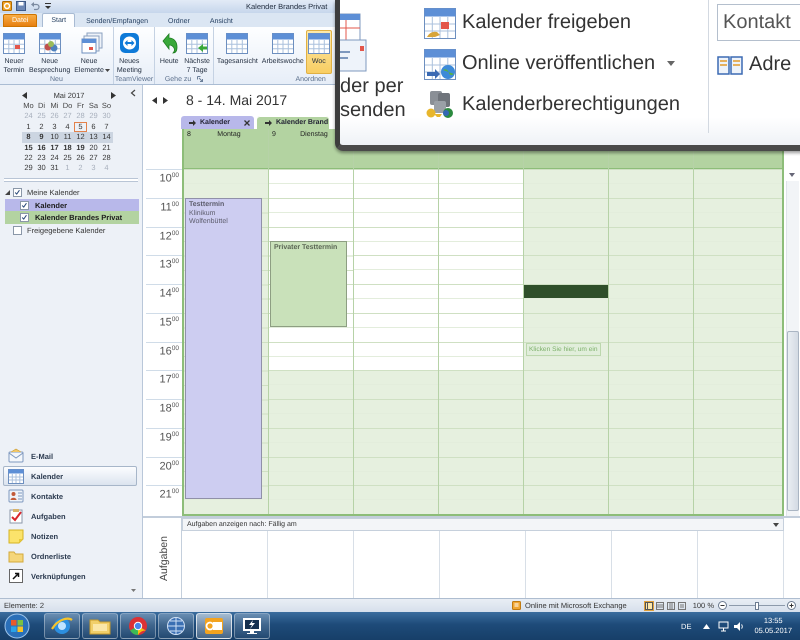 The height and width of the screenshot is (640, 800). Describe the element at coordinates (169, 466) in the screenshot. I see `time-label: 20$^{00}$` at that location.